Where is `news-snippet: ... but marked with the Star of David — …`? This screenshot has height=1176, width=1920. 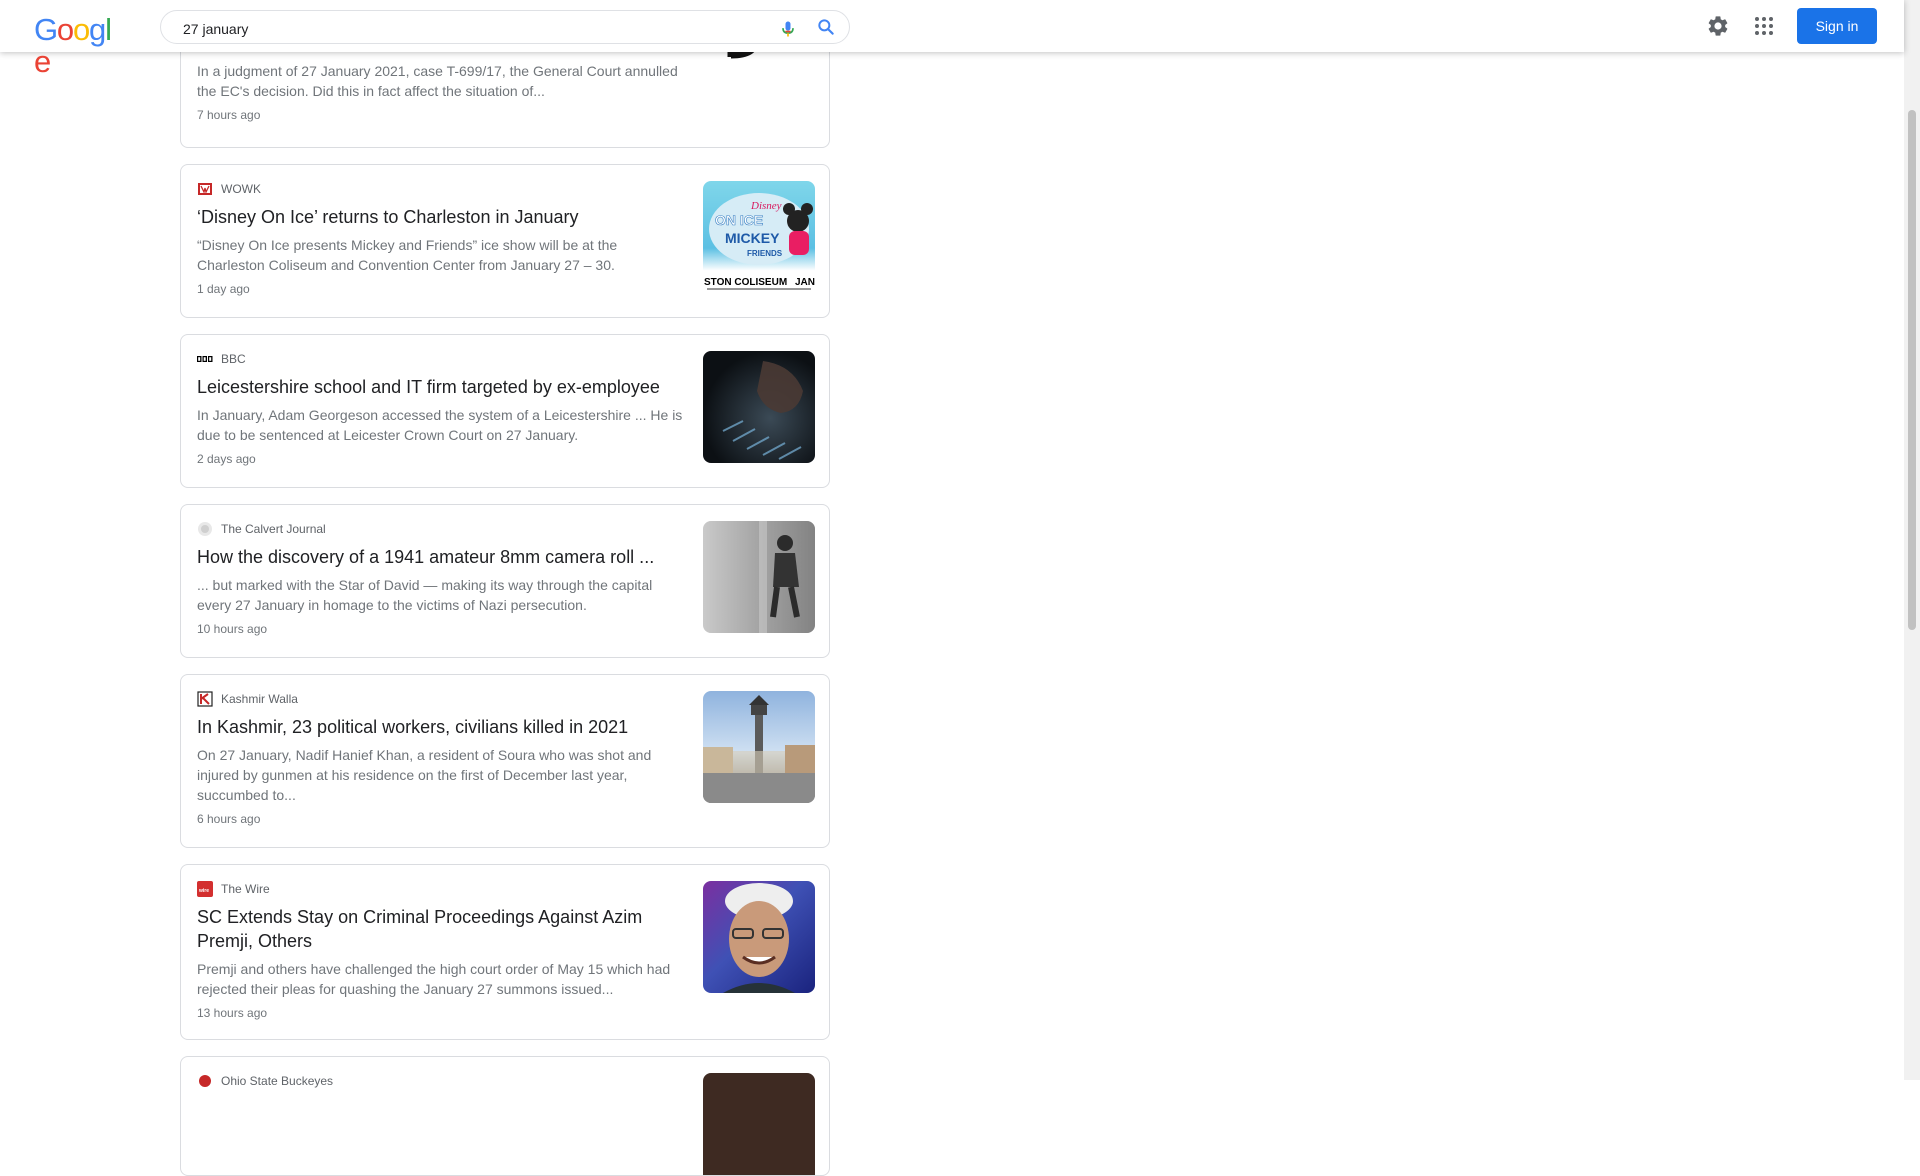 news-snippet: ... but marked with the Star of David — … is located at coordinates (425, 595).